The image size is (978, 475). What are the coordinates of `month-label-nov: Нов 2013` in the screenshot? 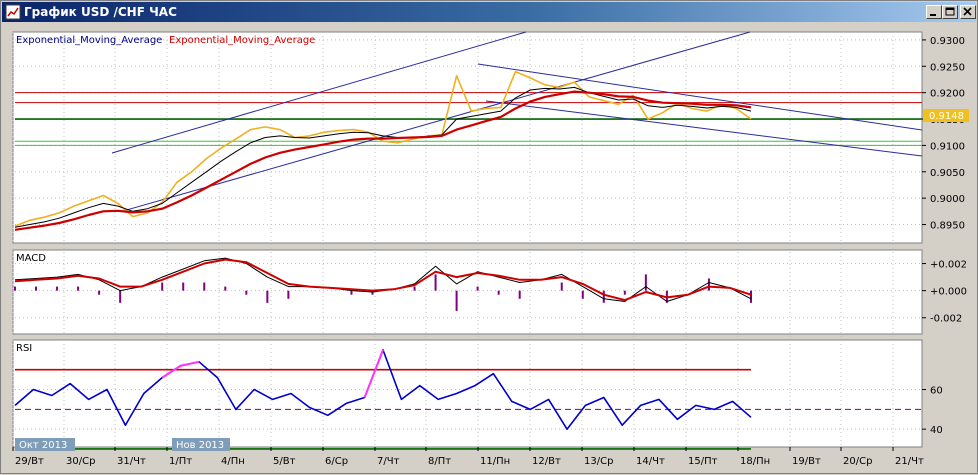 It's located at (200, 445).